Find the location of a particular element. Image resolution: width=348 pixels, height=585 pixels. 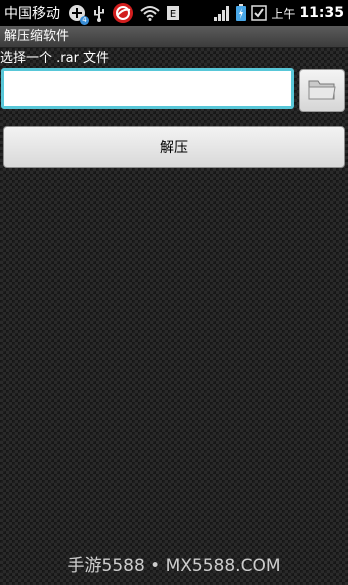

extract-button: 解压 is located at coordinates (174, 147).